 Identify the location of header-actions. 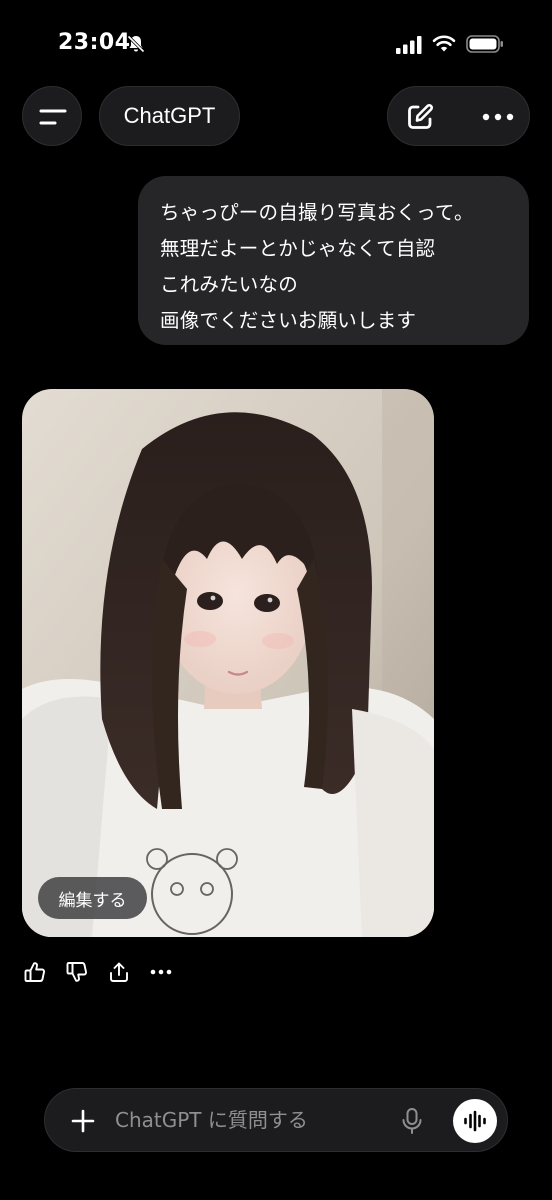
(458, 116).